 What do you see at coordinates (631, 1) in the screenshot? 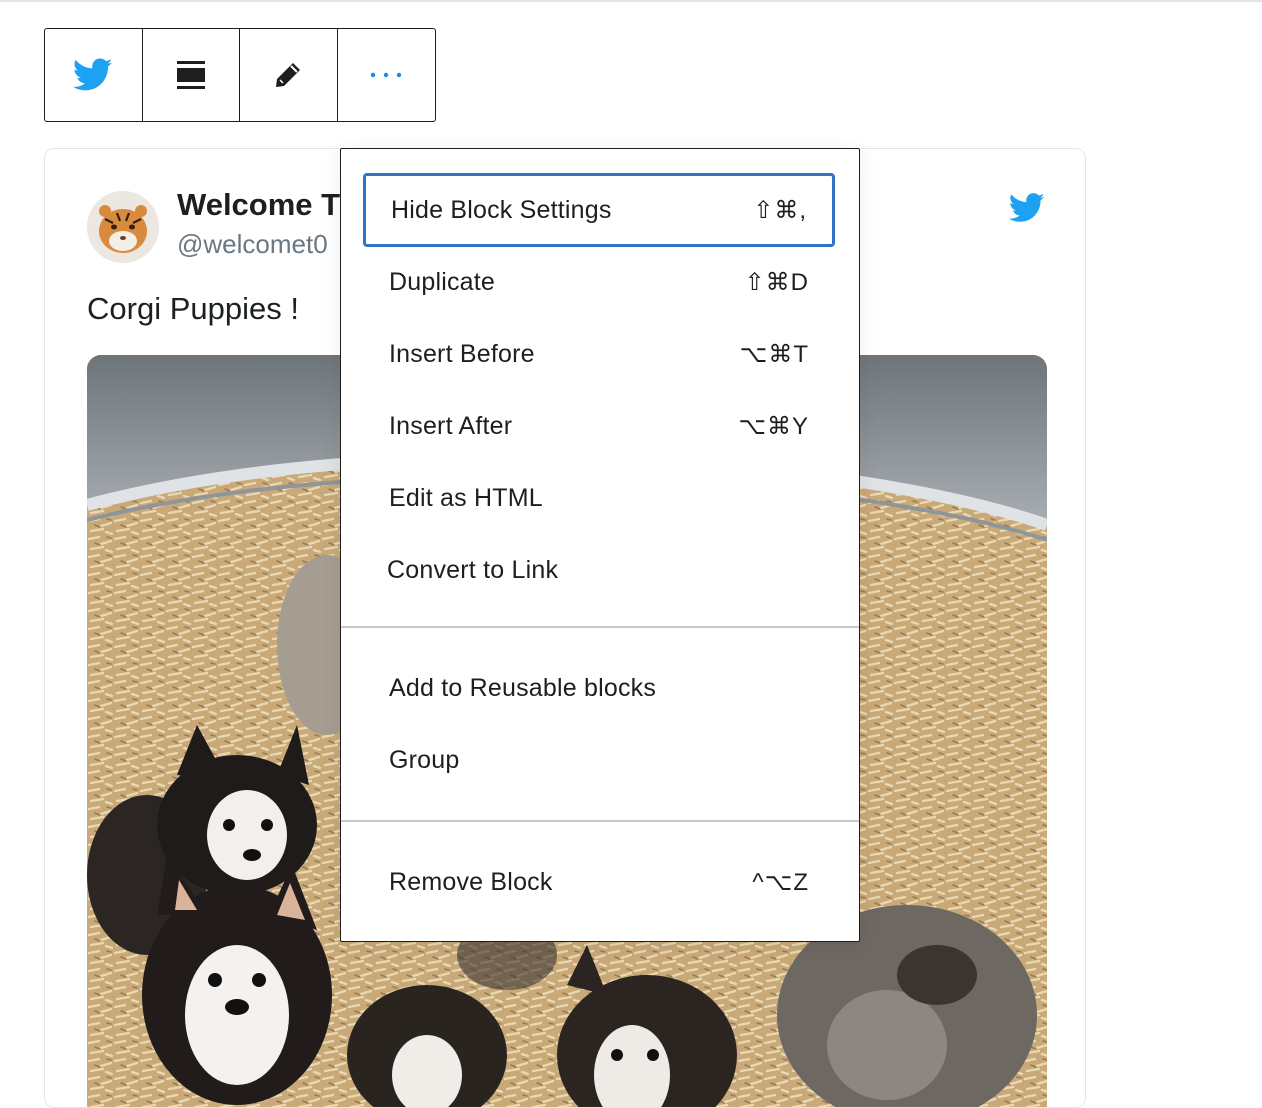
I see `top-divider` at bounding box center [631, 1].